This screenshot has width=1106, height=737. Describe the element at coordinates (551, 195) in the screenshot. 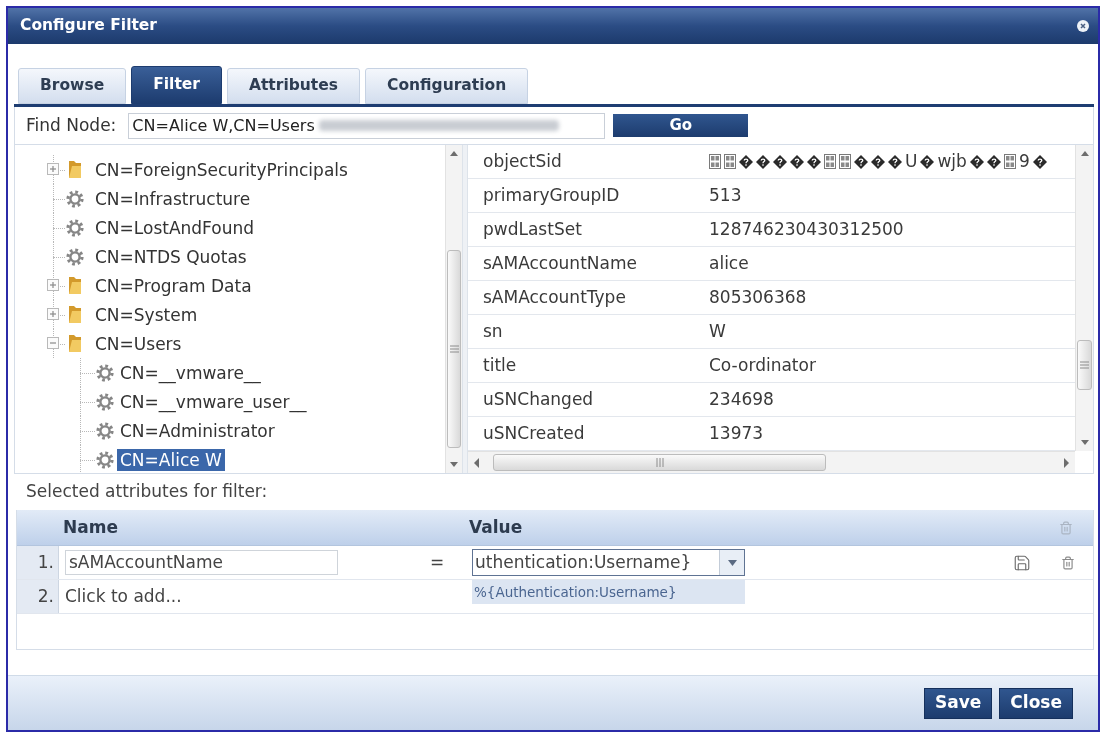

I see `attribute-name: primaryGroupID` at that location.